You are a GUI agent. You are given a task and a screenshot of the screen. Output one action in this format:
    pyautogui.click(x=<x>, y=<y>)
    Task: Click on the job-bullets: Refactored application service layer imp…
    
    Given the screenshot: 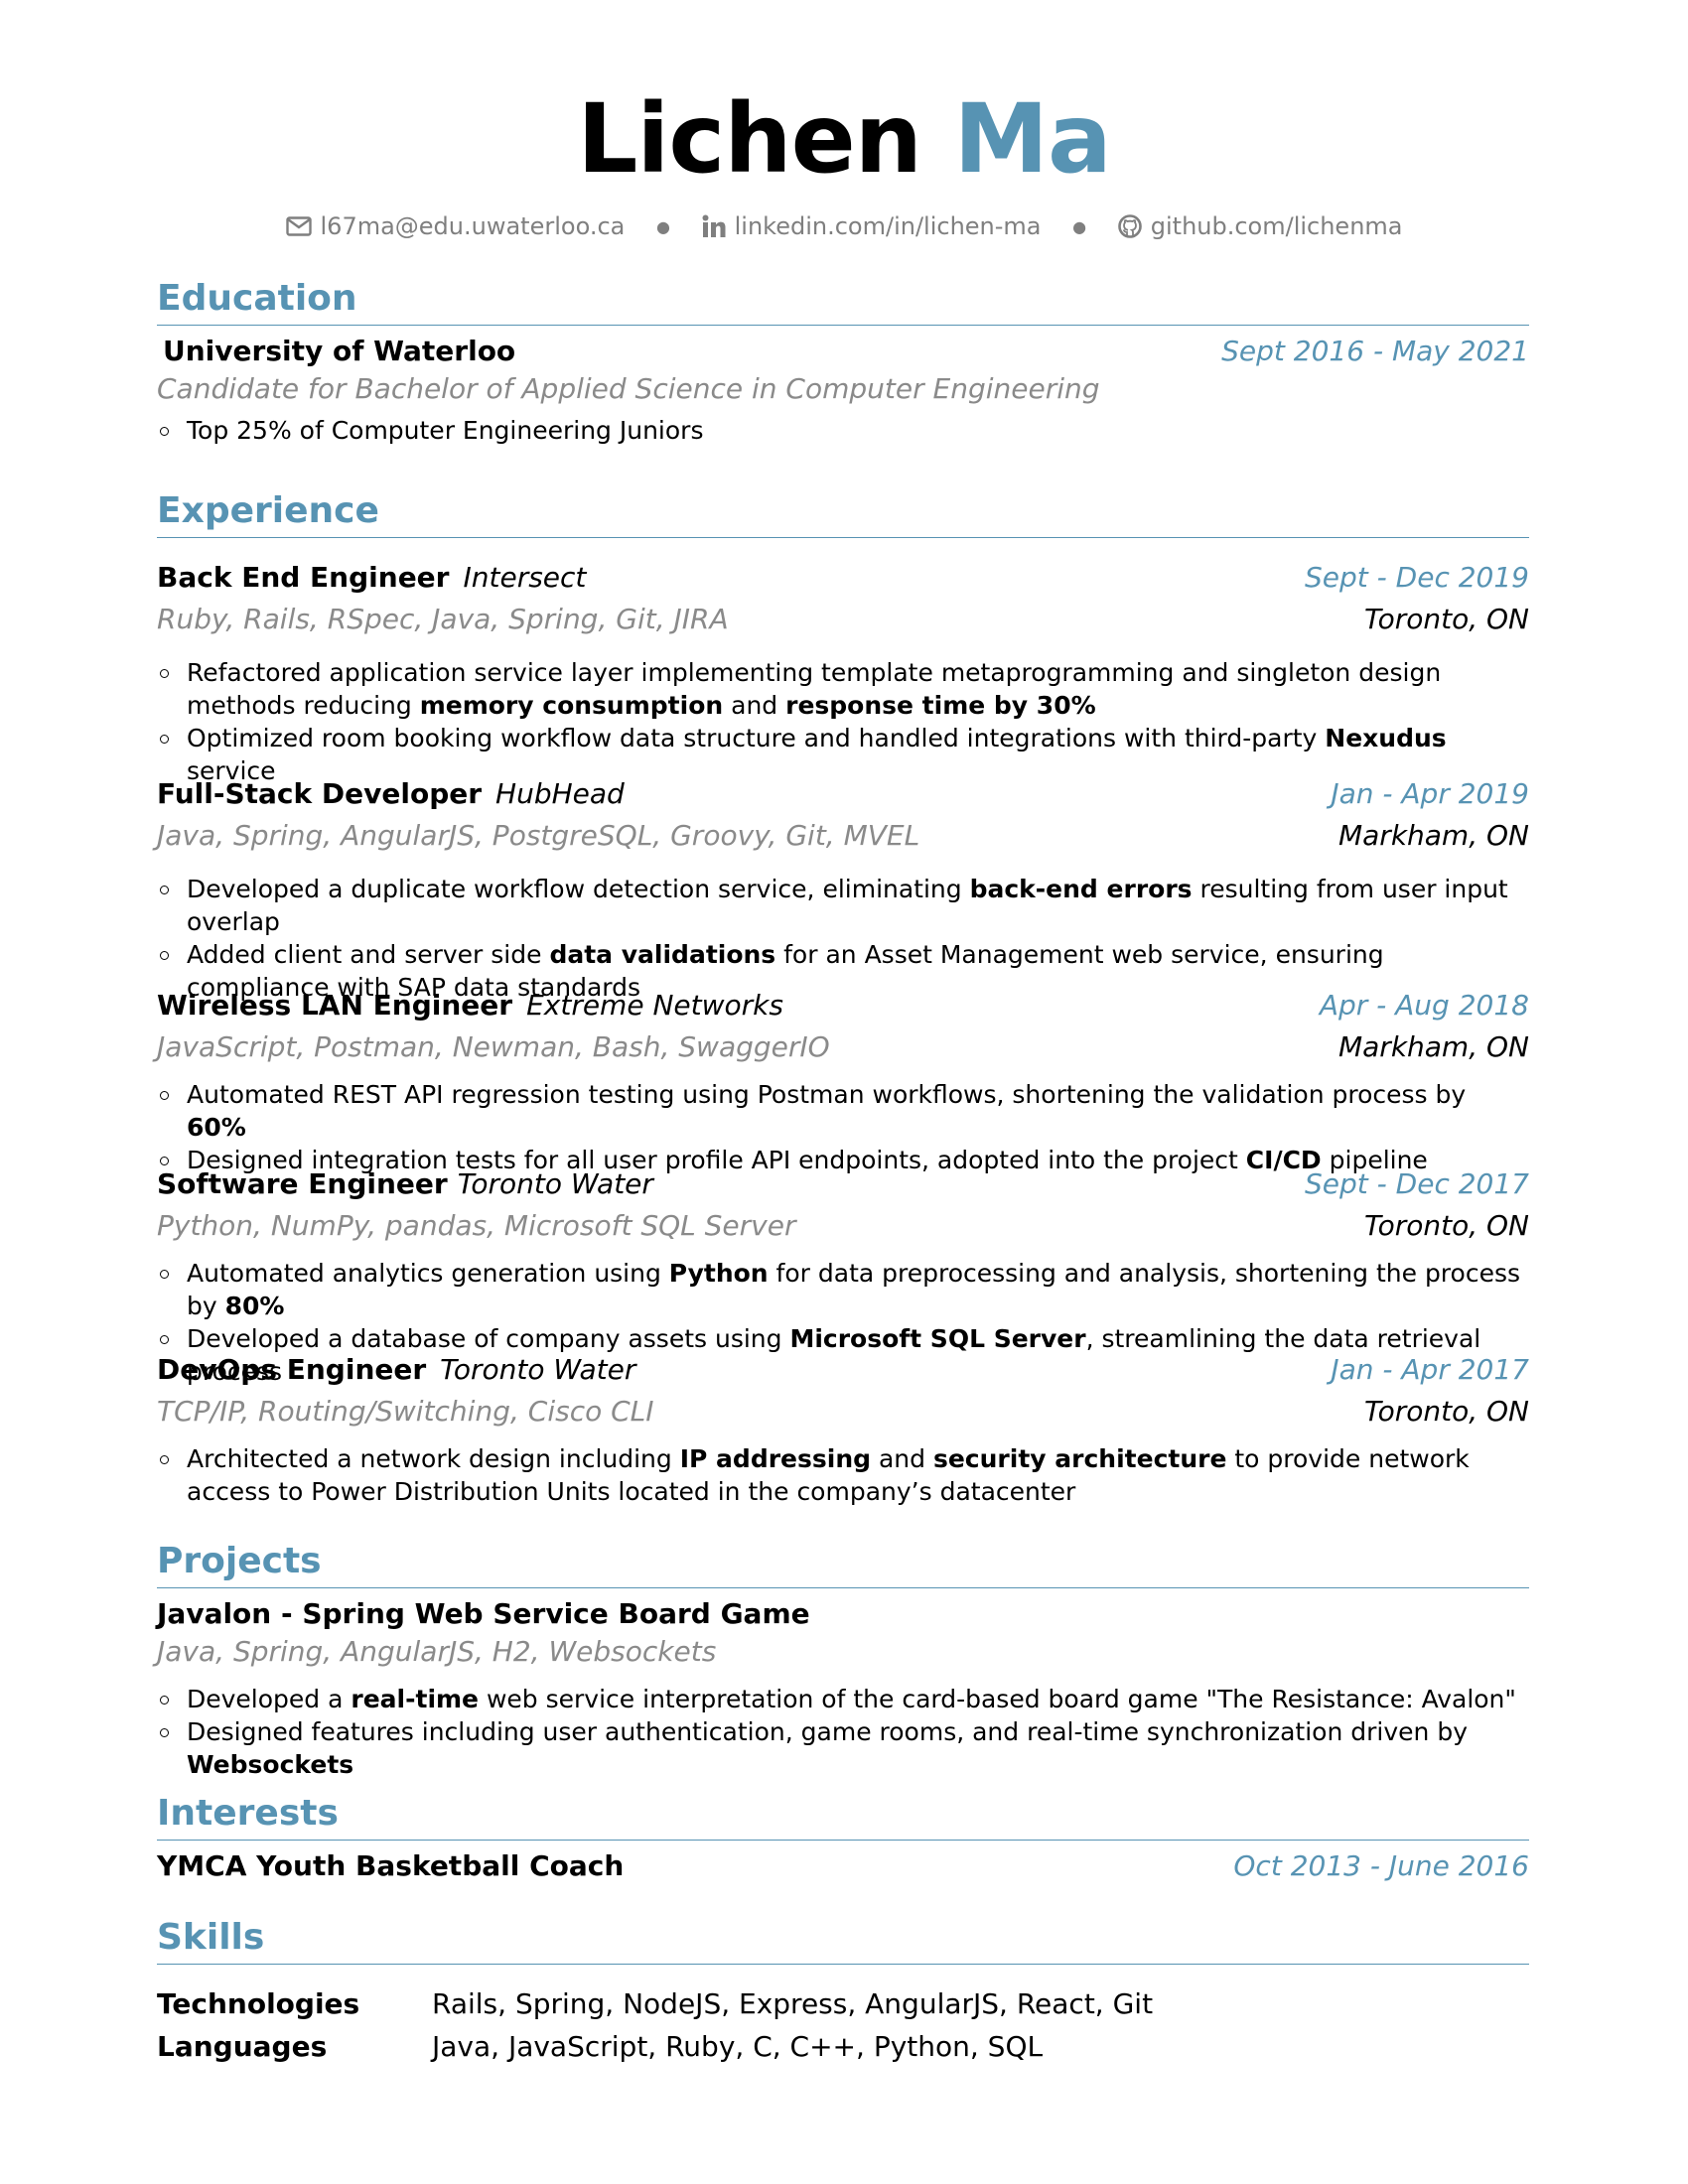 What is the action you would take?
    pyautogui.click(x=843, y=721)
    